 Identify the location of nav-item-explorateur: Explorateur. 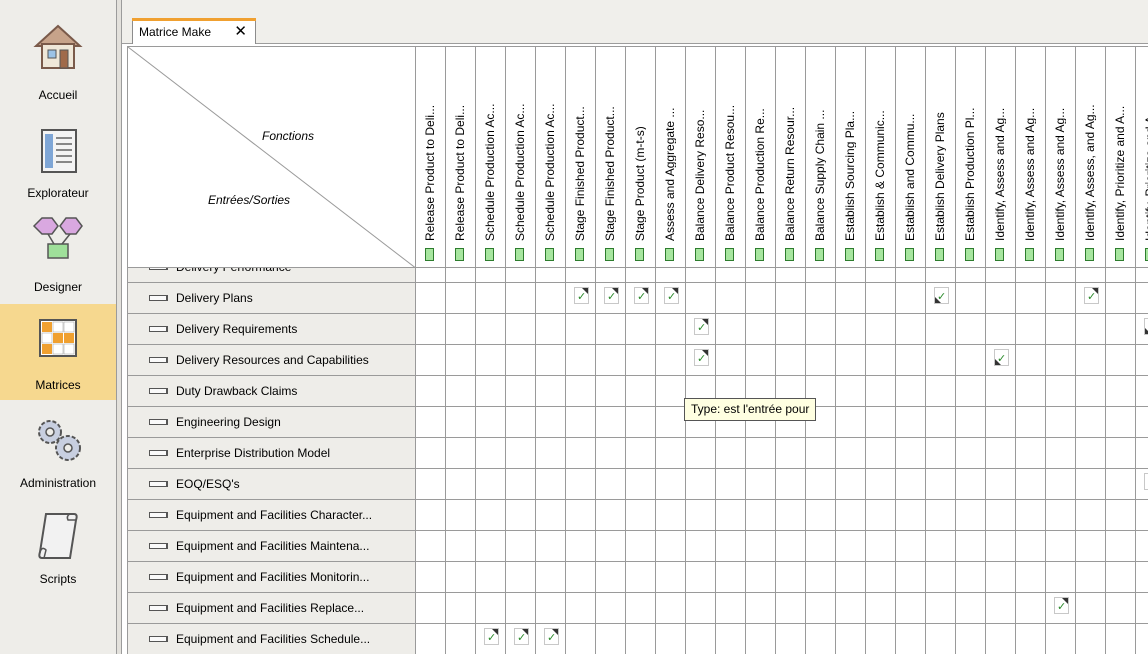
(58, 160).